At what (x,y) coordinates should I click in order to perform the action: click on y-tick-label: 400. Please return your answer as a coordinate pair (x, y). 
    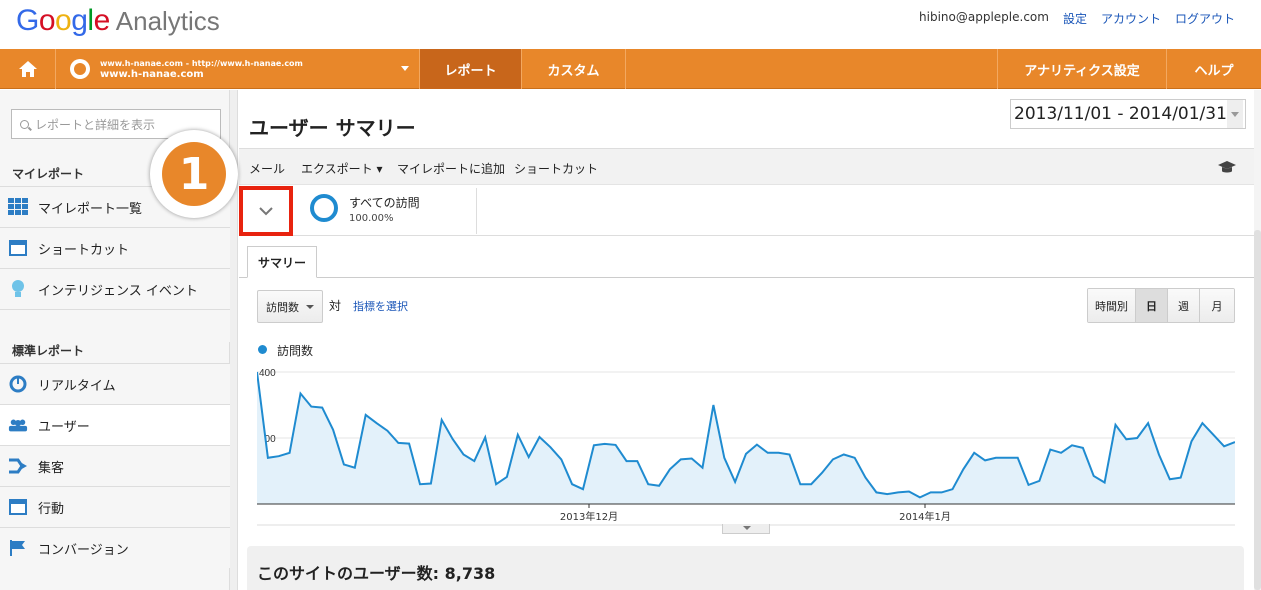
    Looking at the image, I should click on (267, 373).